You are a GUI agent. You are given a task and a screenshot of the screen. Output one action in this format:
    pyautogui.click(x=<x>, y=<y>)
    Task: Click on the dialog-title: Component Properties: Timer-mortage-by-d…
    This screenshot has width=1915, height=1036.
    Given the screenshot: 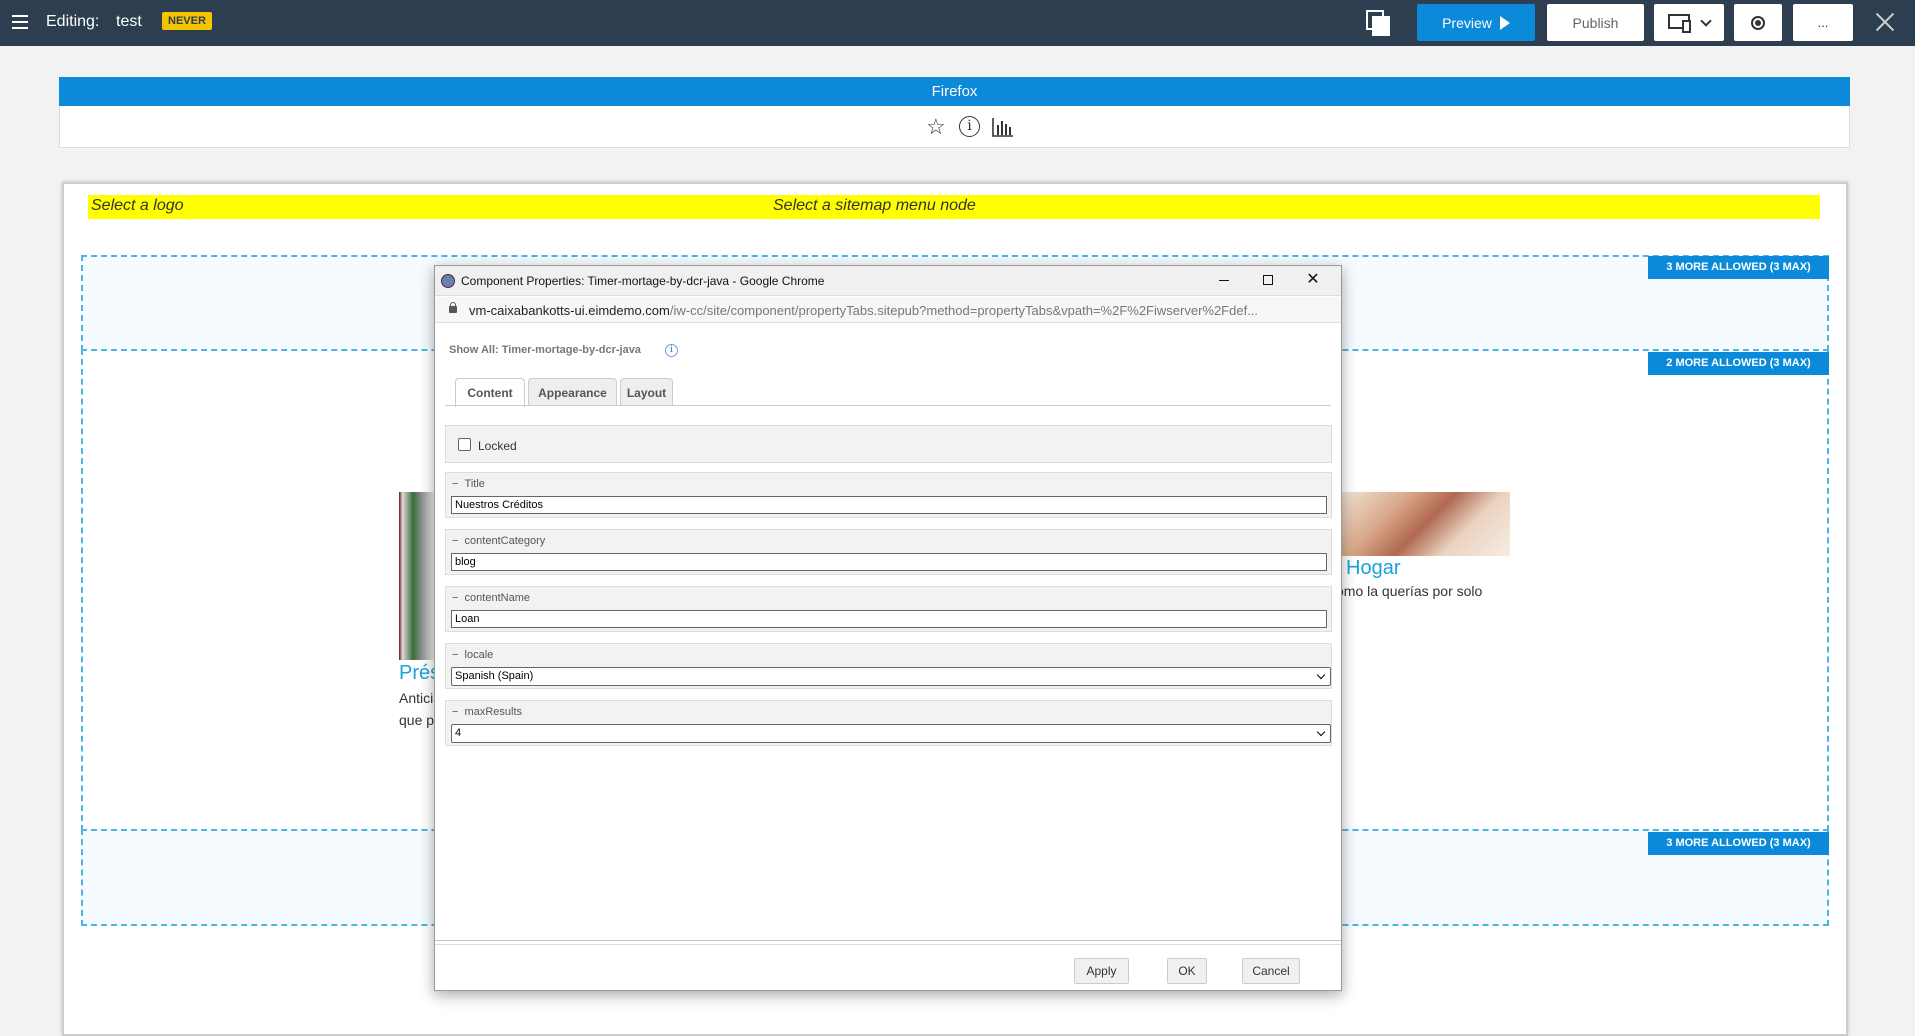 What is the action you would take?
    pyautogui.click(x=643, y=281)
    